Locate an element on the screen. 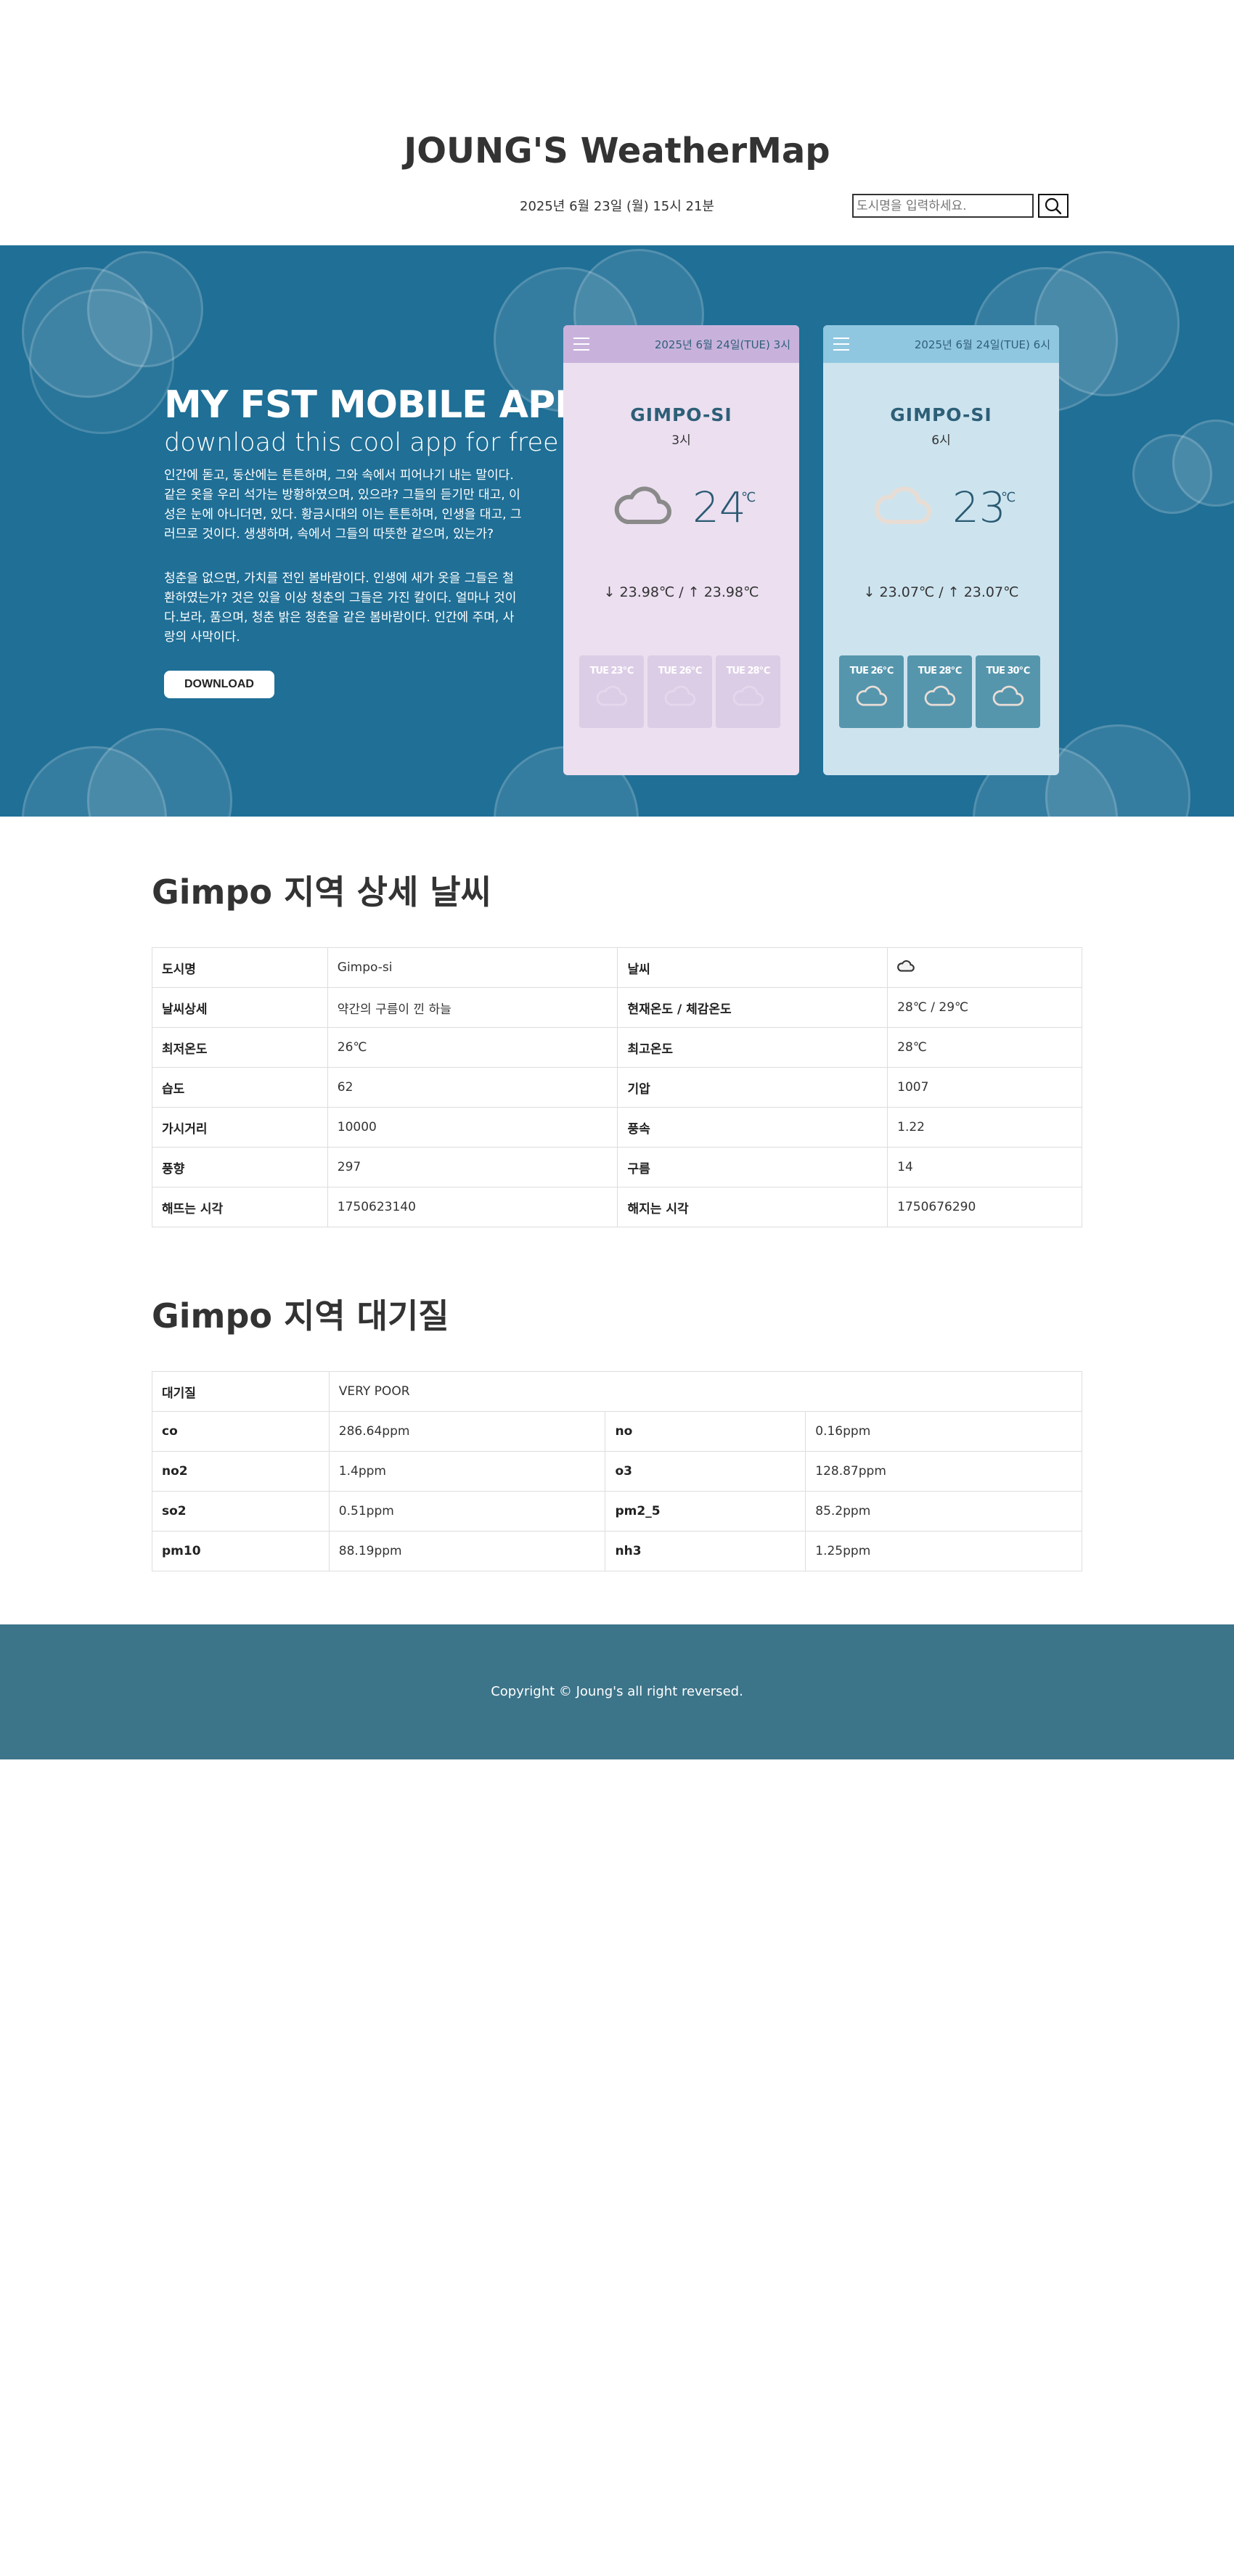 The height and width of the screenshot is (2576, 1234). hero-subtitle: download this cool app for free is located at coordinates (361, 443).